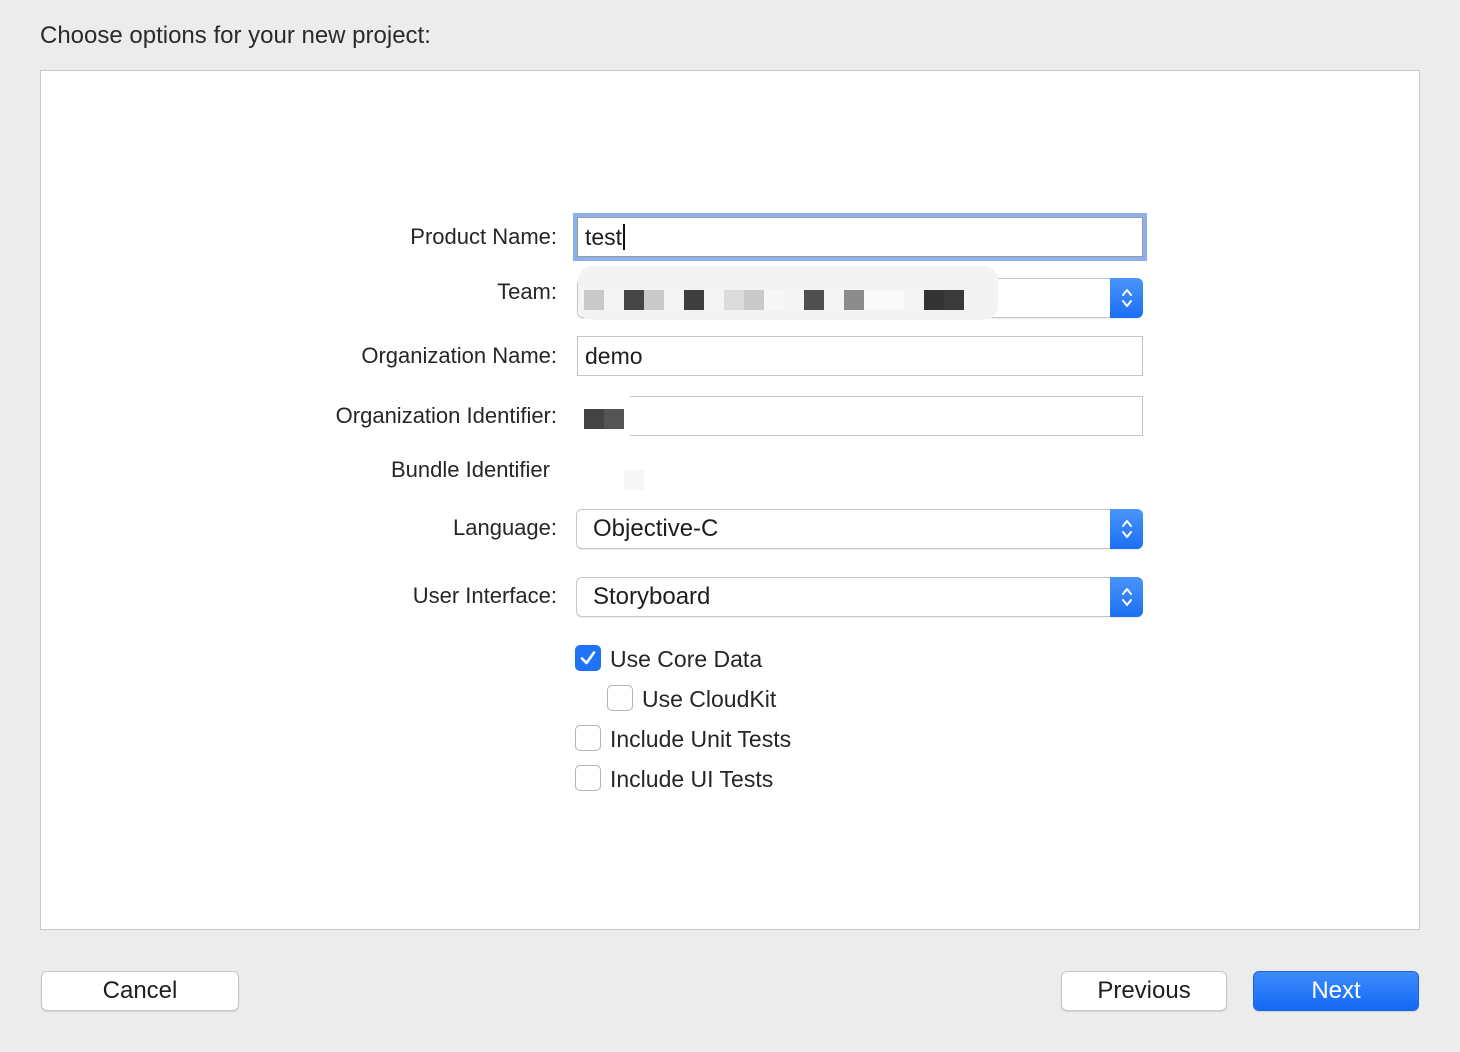 The width and height of the screenshot is (1460, 1052). What do you see at coordinates (505, 527) in the screenshot?
I see `language-label: Language:` at bounding box center [505, 527].